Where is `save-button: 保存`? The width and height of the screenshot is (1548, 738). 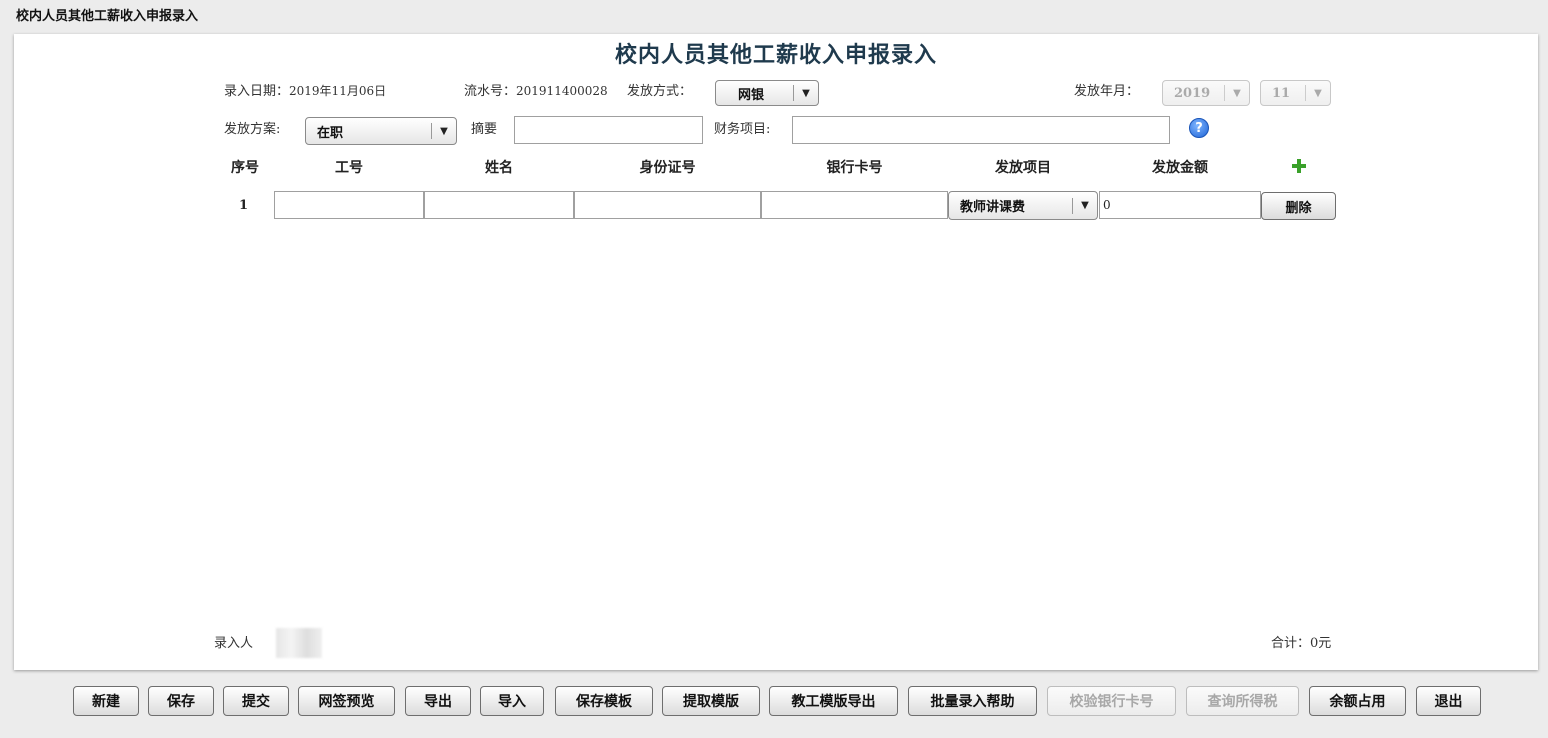 save-button: 保存 is located at coordinates (181, 701).